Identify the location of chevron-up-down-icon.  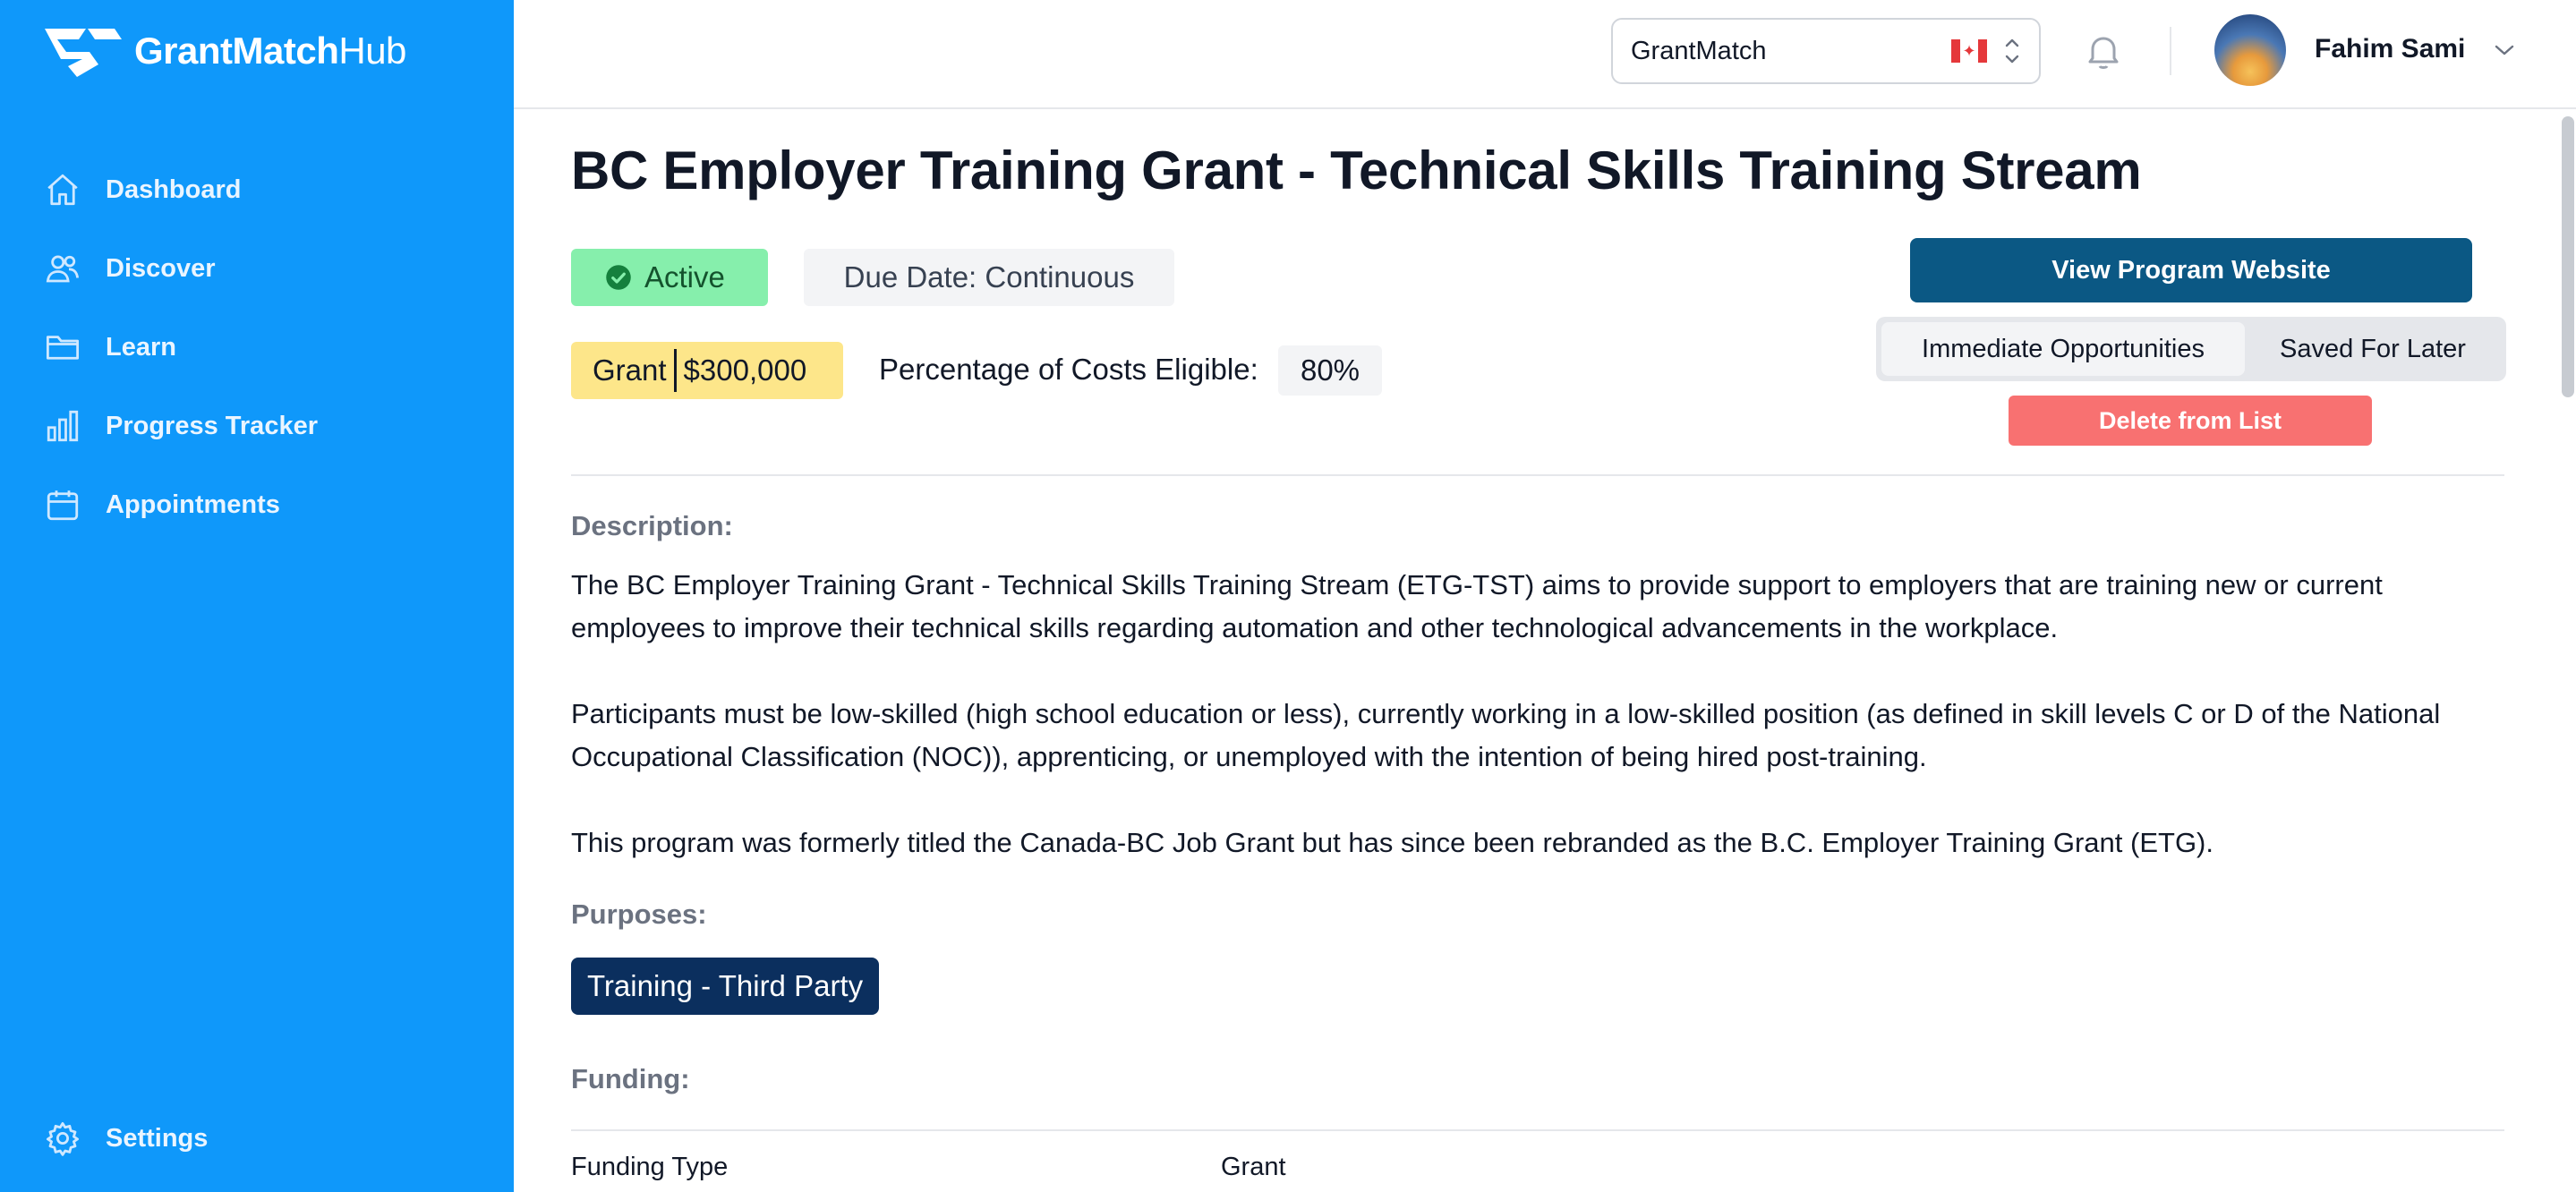
(2012, 51).